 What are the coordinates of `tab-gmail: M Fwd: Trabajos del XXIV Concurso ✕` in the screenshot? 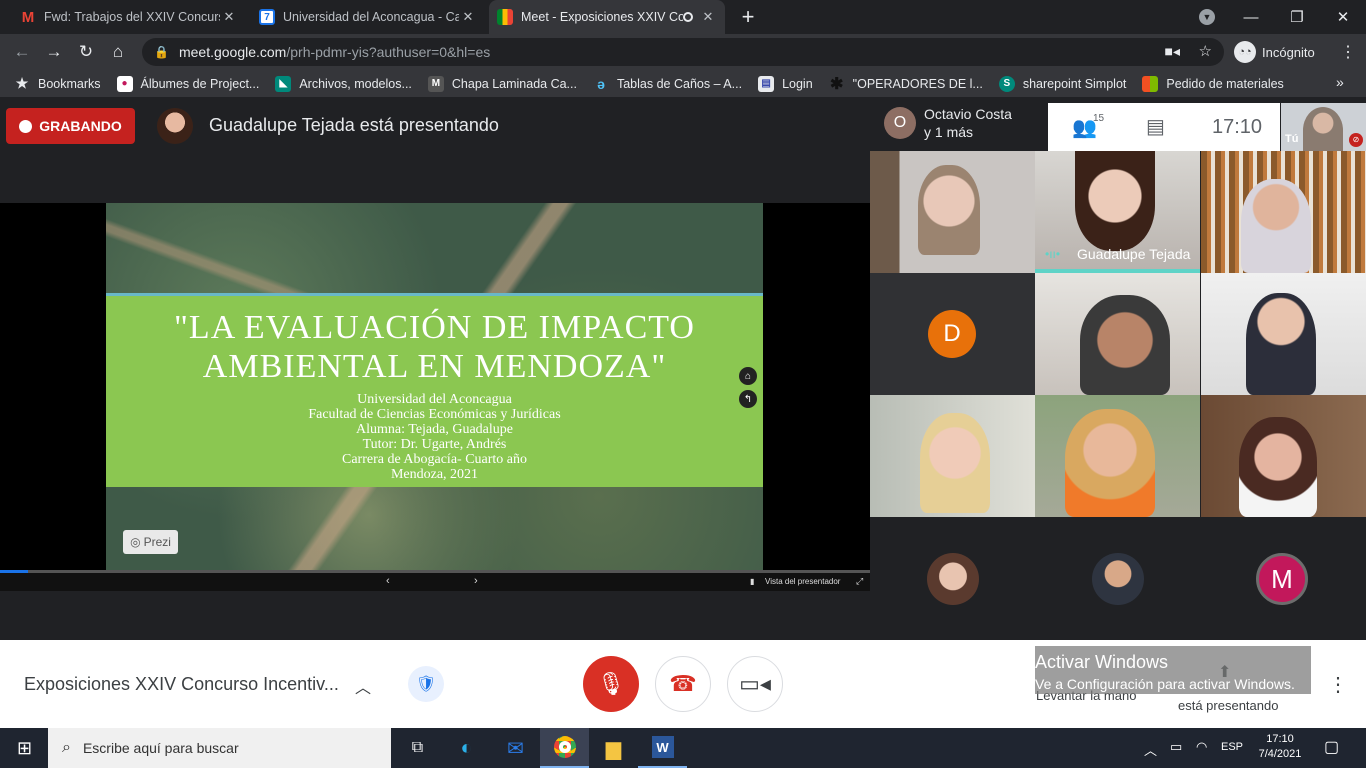 It's located at (129, 17).